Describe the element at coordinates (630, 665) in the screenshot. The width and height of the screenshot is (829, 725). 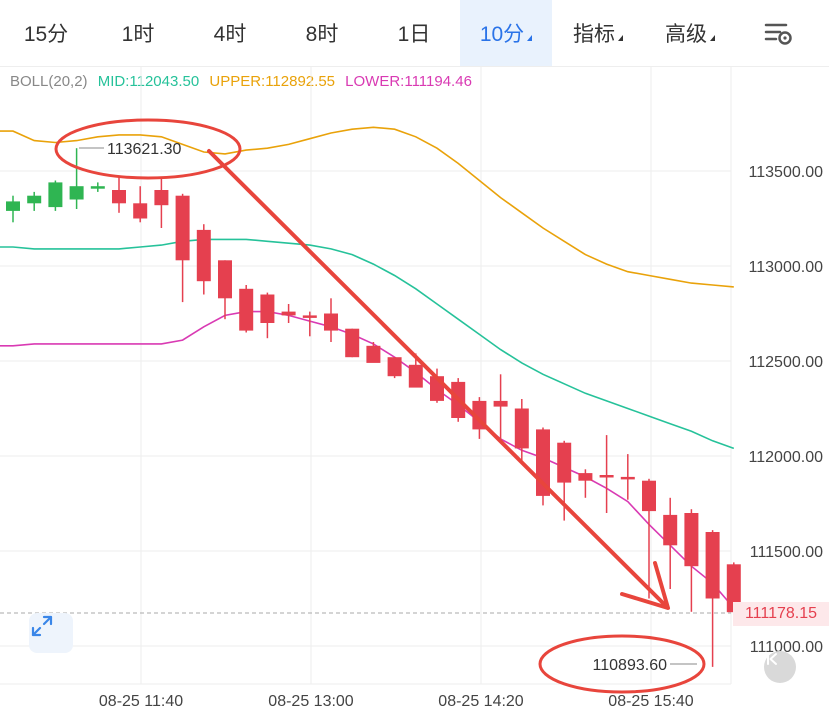
I see `low-price-label: 110893.60` at that location.